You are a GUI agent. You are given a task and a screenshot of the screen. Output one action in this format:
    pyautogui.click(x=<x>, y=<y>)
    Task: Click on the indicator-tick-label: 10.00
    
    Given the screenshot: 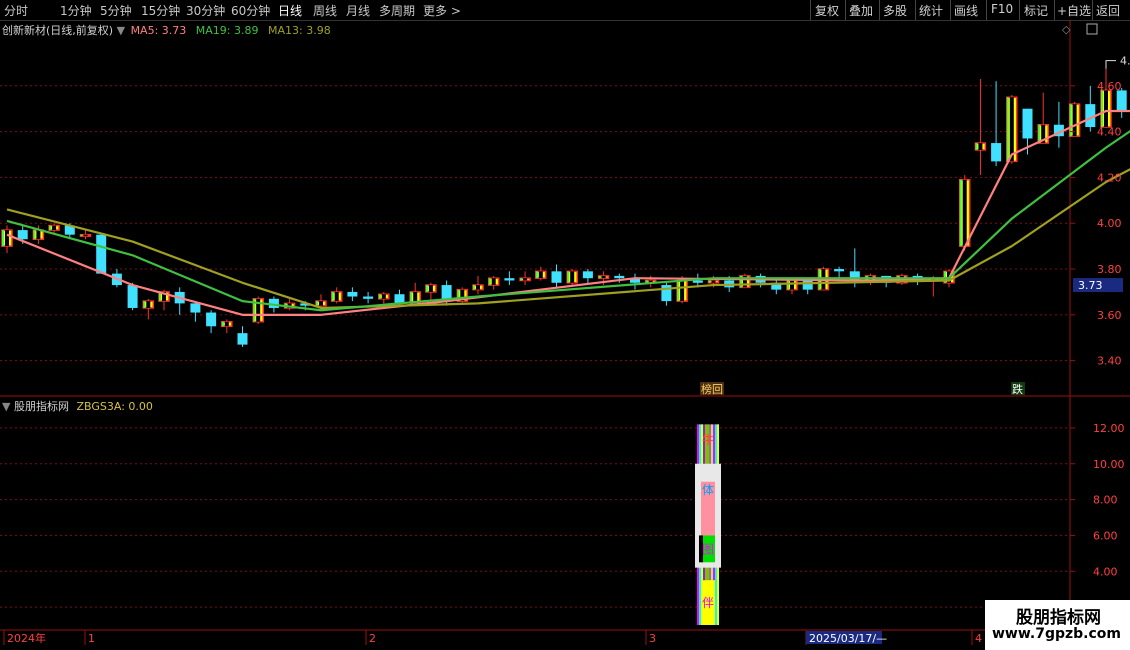 What is the action you would take?
    pyautogui.click(x=1109, y=464)
    